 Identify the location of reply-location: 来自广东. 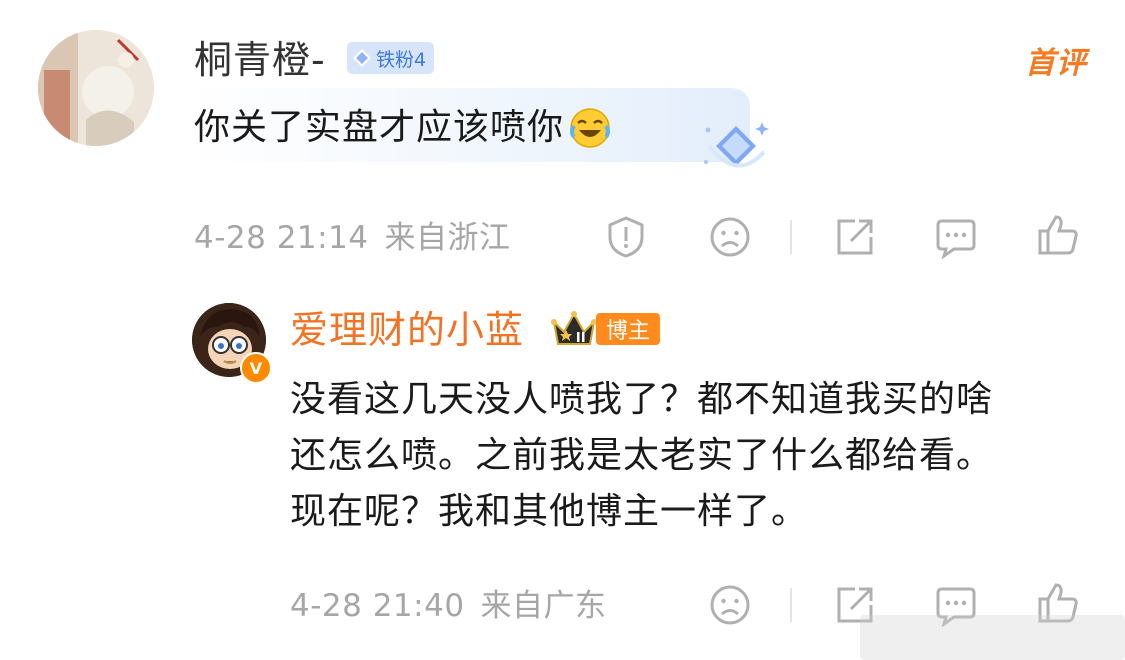
(543, 606).